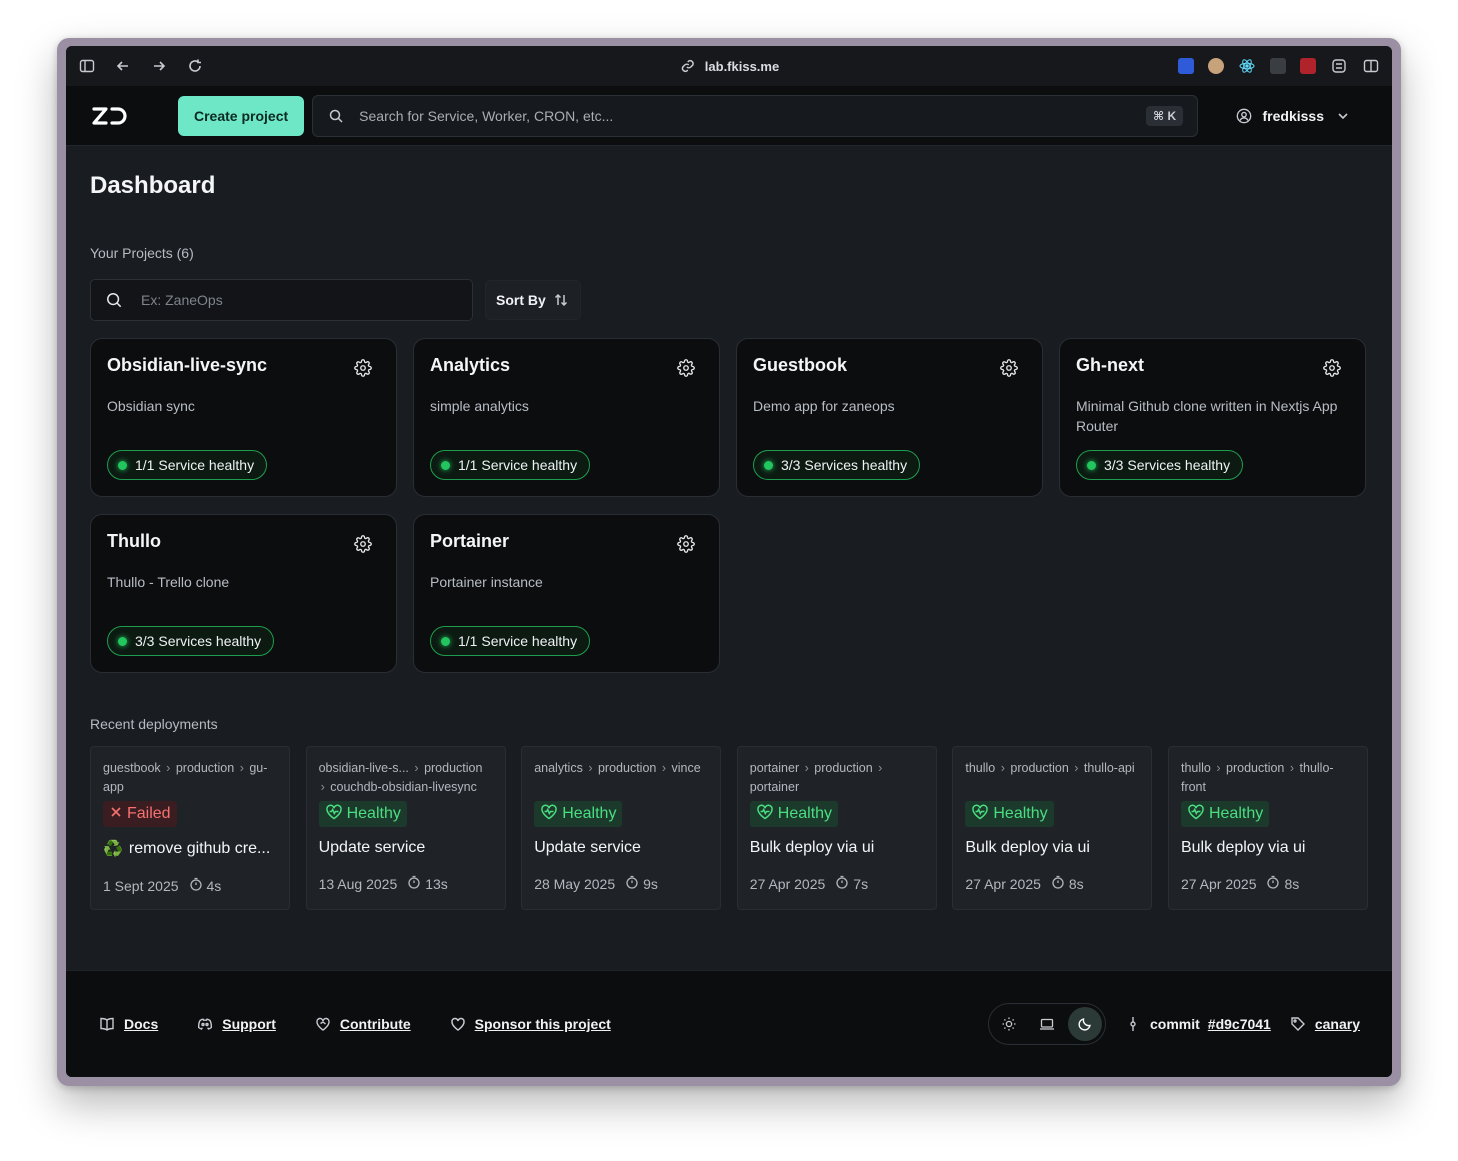 The image size is (1458, 1161). Describe the element at coordinates (1292, 883) in the screenshot. I see `deployment-duration: 8s` at that location.